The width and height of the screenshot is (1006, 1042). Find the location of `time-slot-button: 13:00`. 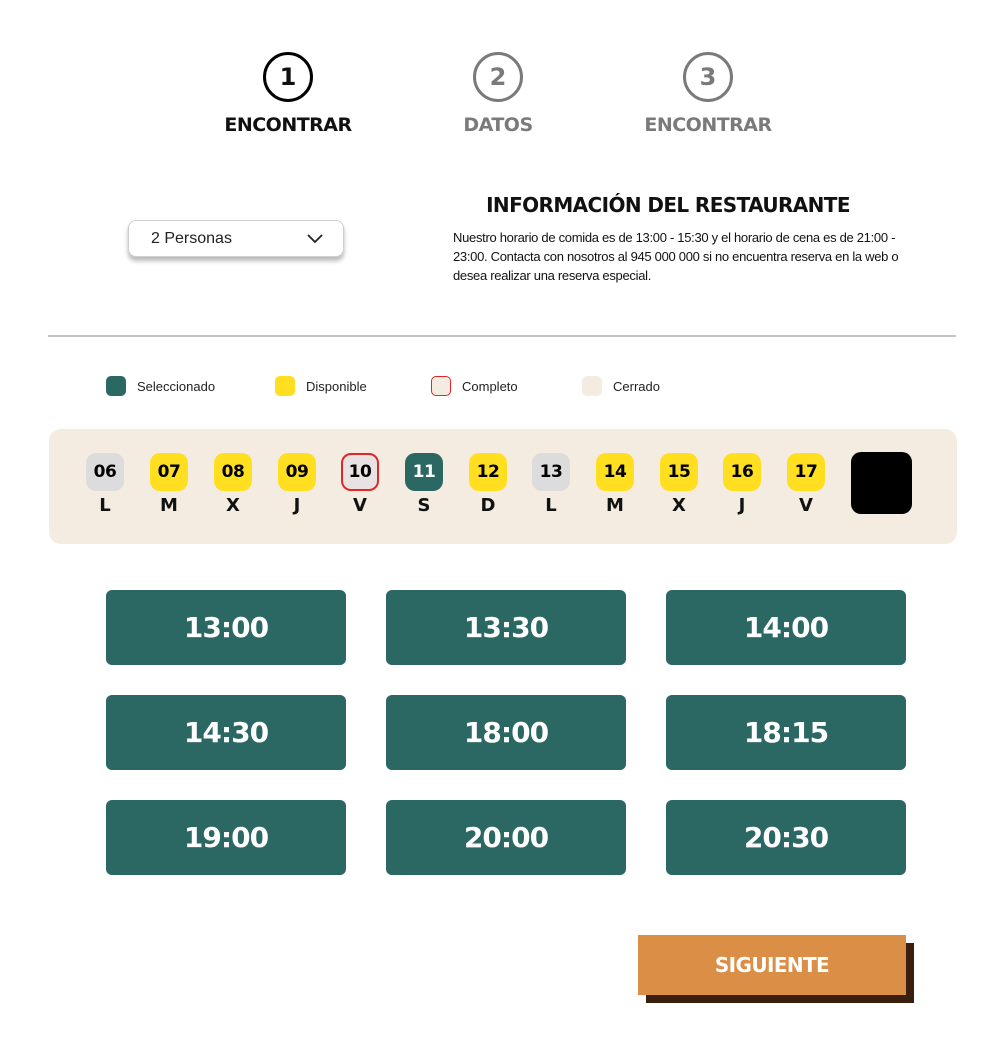

time-slot-button: 13:00 is located at coordinates (226, 627).